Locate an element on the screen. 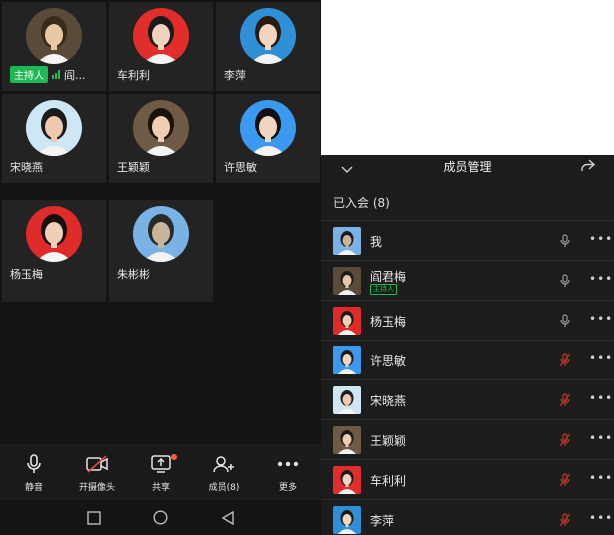 The image size is (614, 535). members-label: 成员(8) is located at coordinates (224, 488).